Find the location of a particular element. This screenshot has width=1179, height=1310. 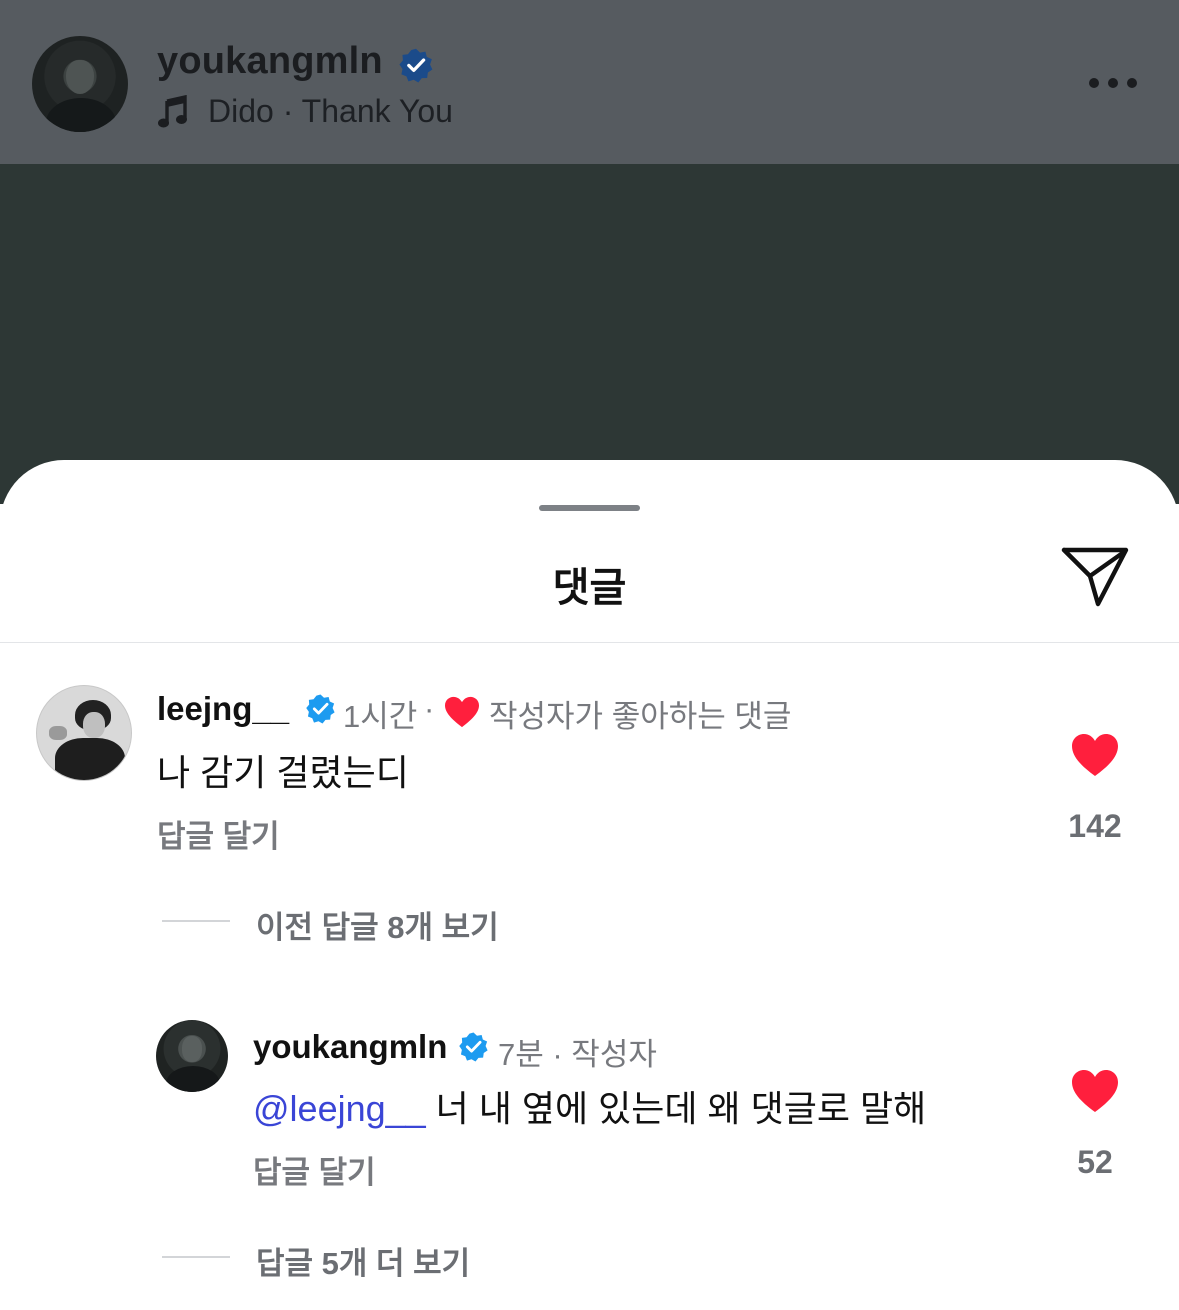

view-more-replies-button: 답글 5개 더 보기 is located at coordinates (363, 1260).